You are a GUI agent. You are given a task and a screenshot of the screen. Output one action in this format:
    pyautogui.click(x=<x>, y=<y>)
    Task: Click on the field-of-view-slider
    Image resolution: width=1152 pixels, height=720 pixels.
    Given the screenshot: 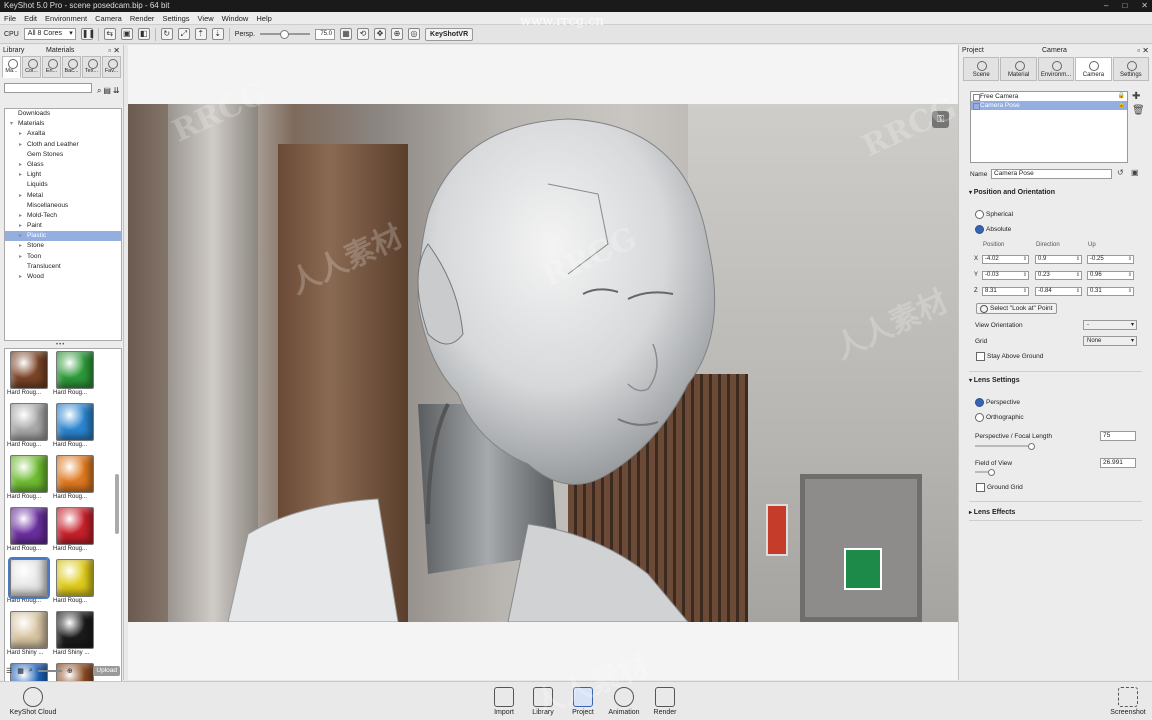 What is the action you would take?
    pyautogui.click(x=985, y=472)
    